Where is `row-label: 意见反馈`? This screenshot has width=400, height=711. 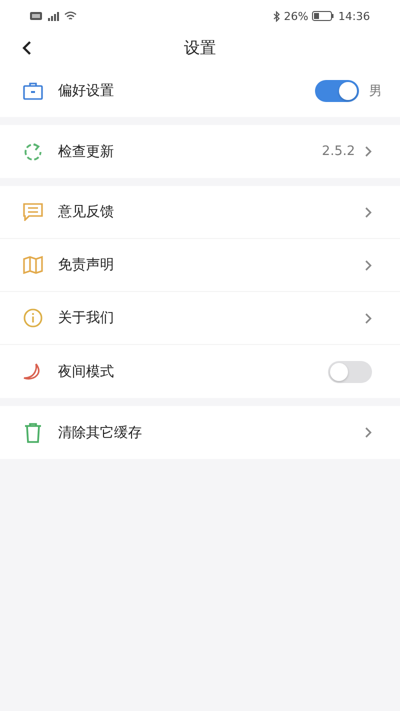
row-label: 意见反馈 is located at coordinates (86, 212).